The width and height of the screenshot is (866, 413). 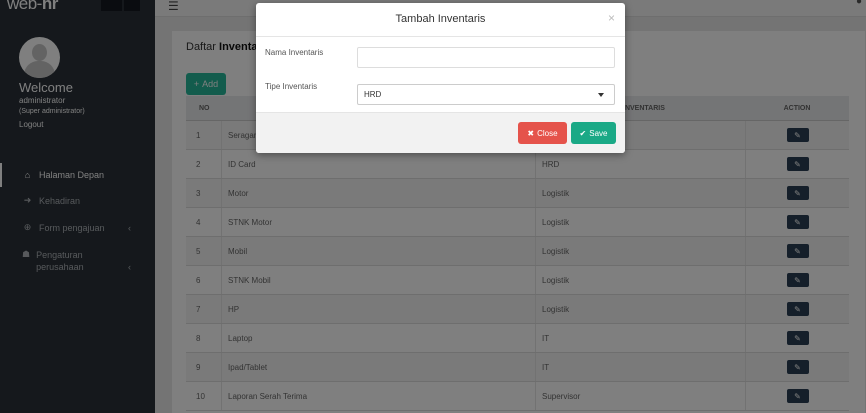 What do you see at coordinates (611, 18) in the screenshot?
I see `close-icon: ×` at bounding box center [611, 18].